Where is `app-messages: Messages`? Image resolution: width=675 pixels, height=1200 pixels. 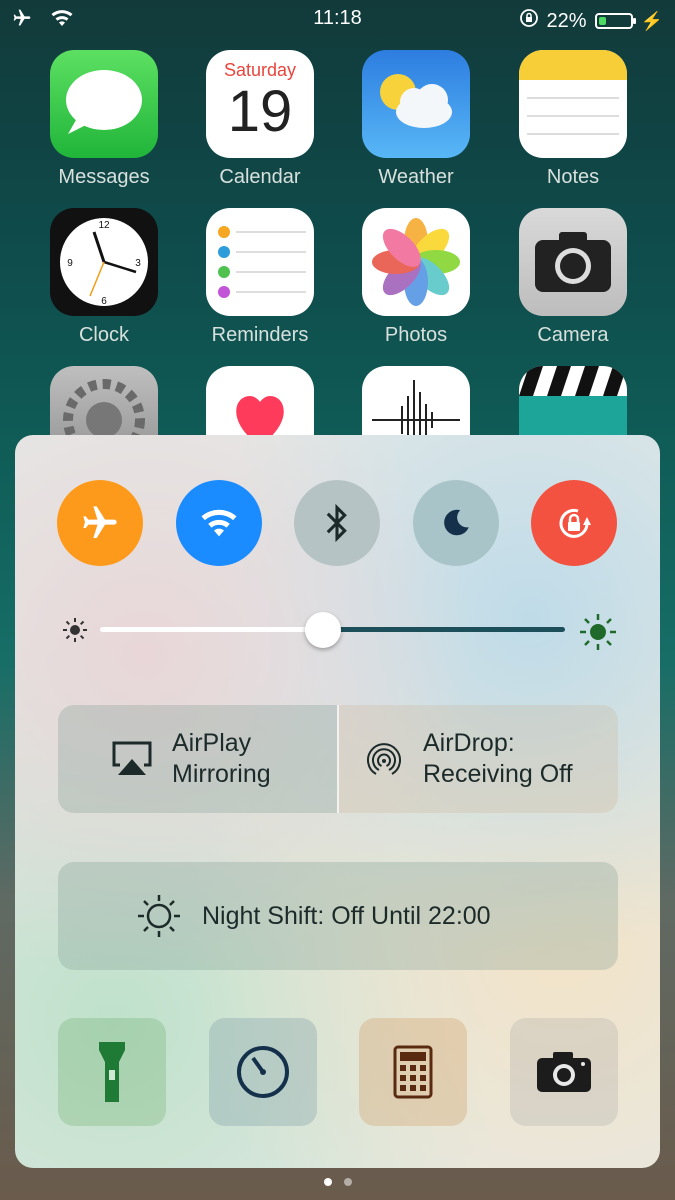
app-messages: Messages is located at coordinates (104, 119).